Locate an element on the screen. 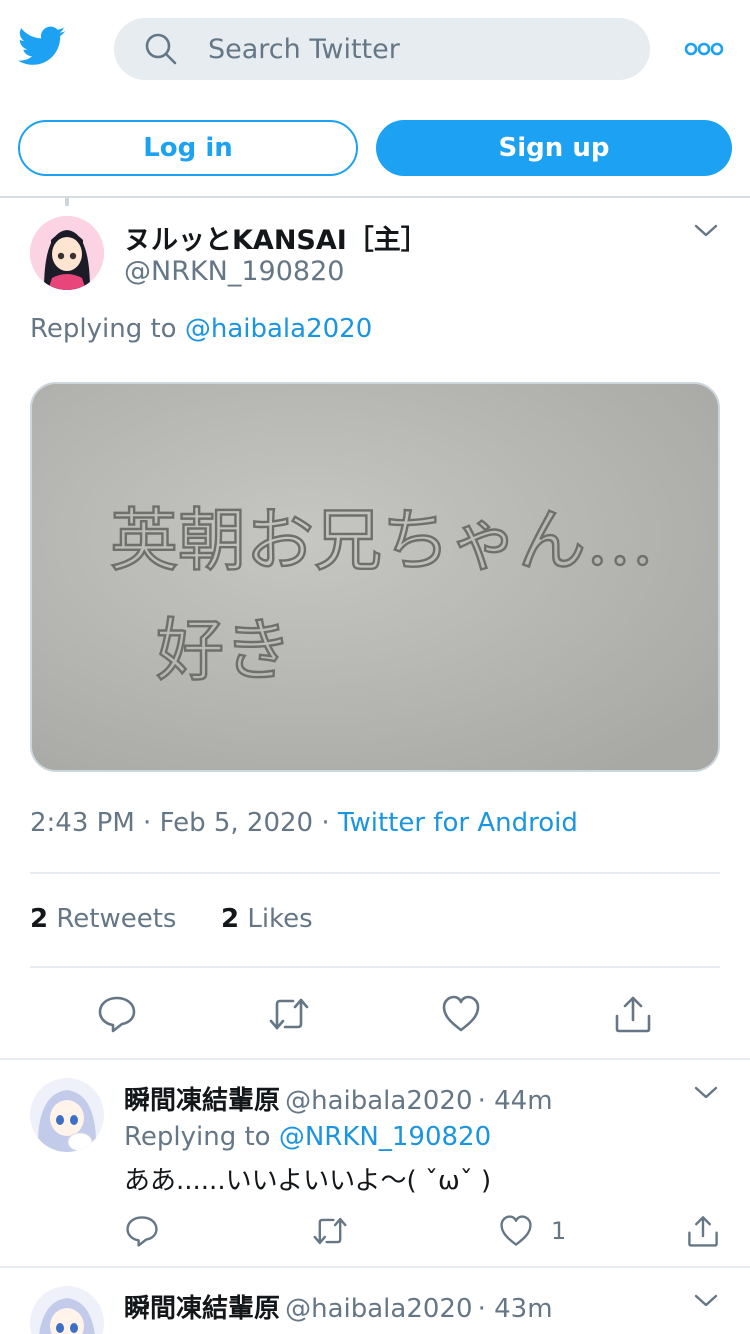  signup-button: Sign up is located at coordinates (554, 148).